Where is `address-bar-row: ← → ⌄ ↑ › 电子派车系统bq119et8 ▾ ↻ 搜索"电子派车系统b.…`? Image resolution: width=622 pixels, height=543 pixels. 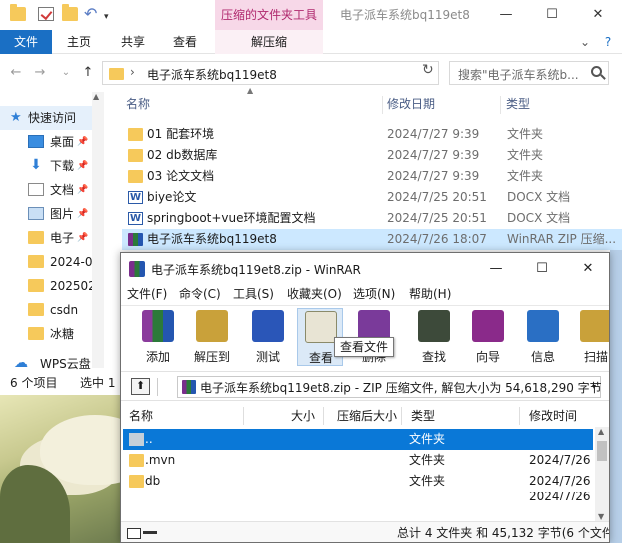
address-bar-row: ← → ⌄ ↑ › 电子派车系统bq119et8 ▾ ↻ 搜索"电子派车系统b.… is located at coordinates (311, 73).